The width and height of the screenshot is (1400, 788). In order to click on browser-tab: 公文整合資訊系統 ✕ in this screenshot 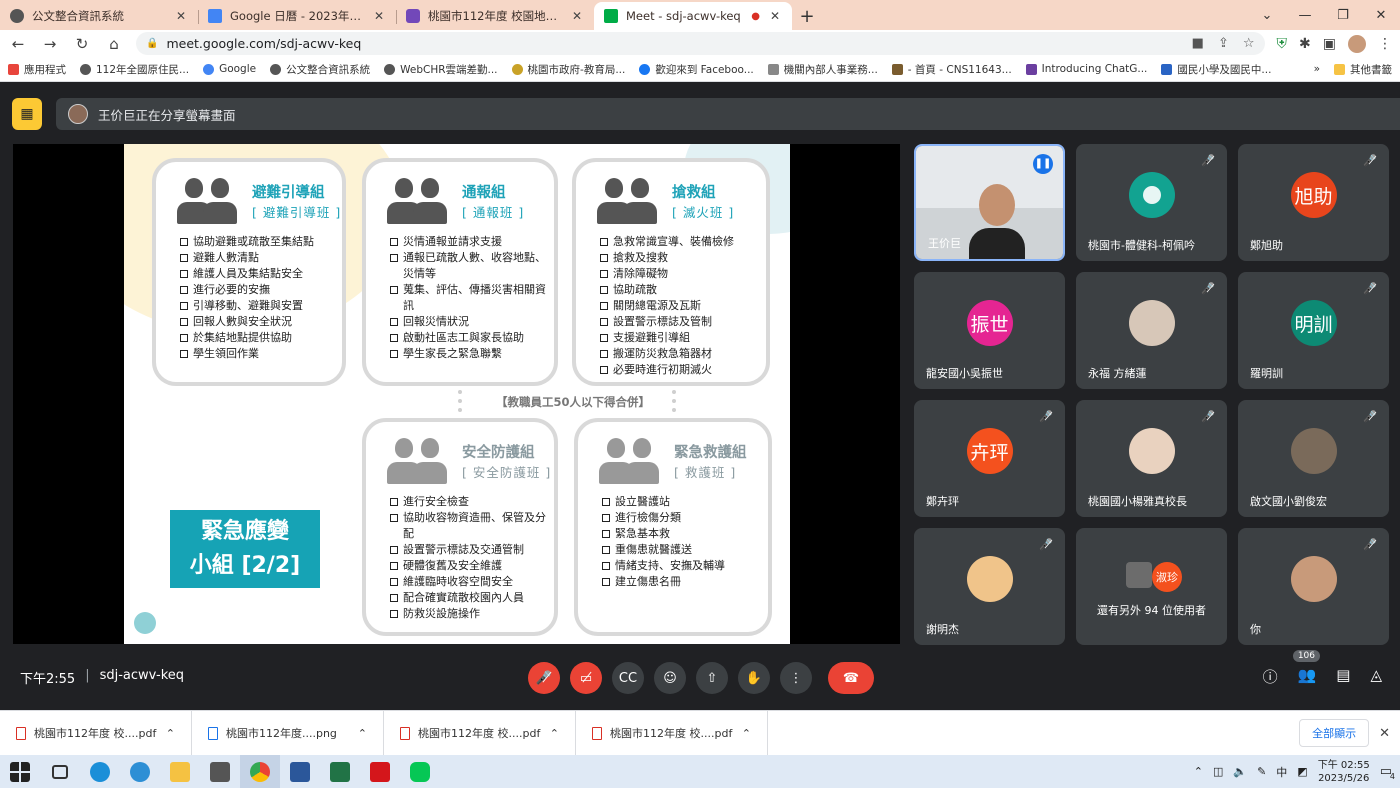, I will do `click(99, 16)`.